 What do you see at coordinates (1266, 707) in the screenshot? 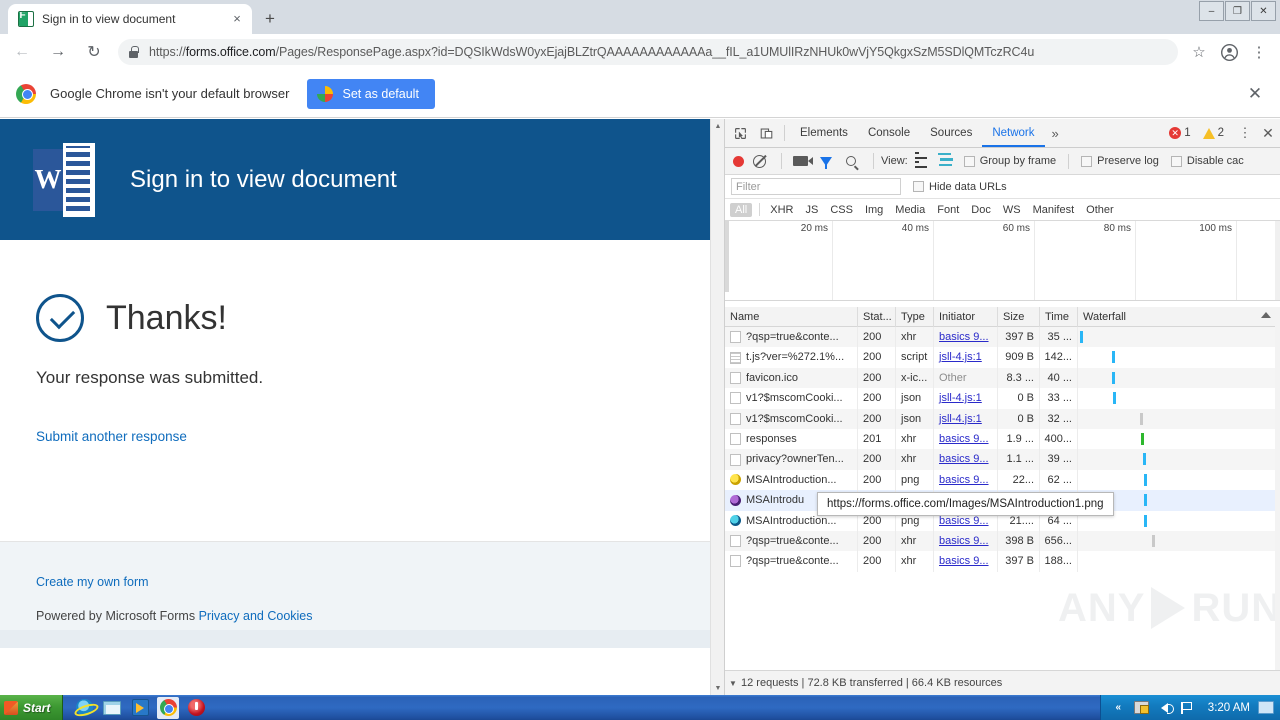
I see `show-desktop-icon` at bounding box center [1266, 707].